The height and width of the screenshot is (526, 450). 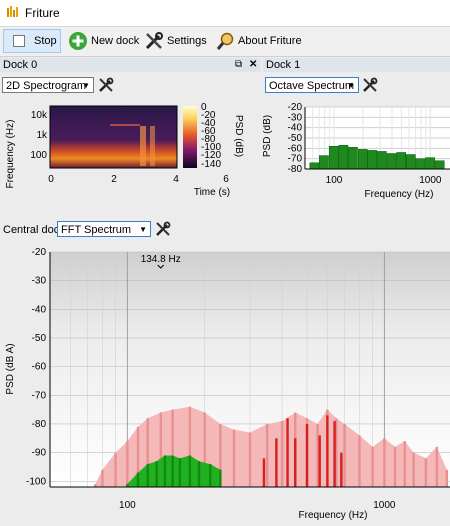 I want to click on dock-0-settings-icon, so click(x=106, y=85).